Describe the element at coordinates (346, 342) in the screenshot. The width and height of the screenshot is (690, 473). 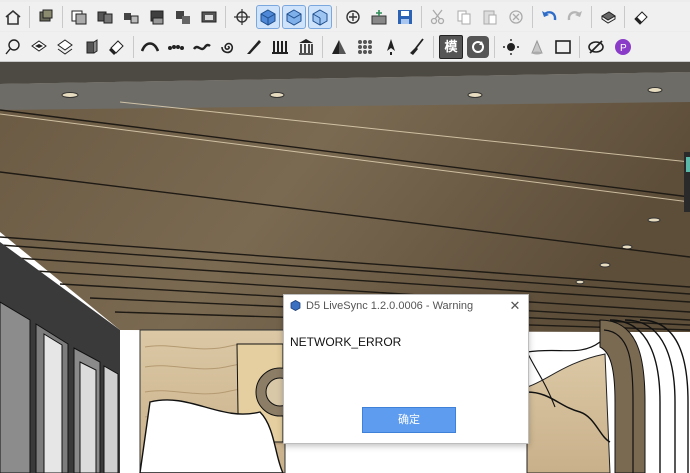
I see `dialog-message: NETWORK_ERROR` at that location.